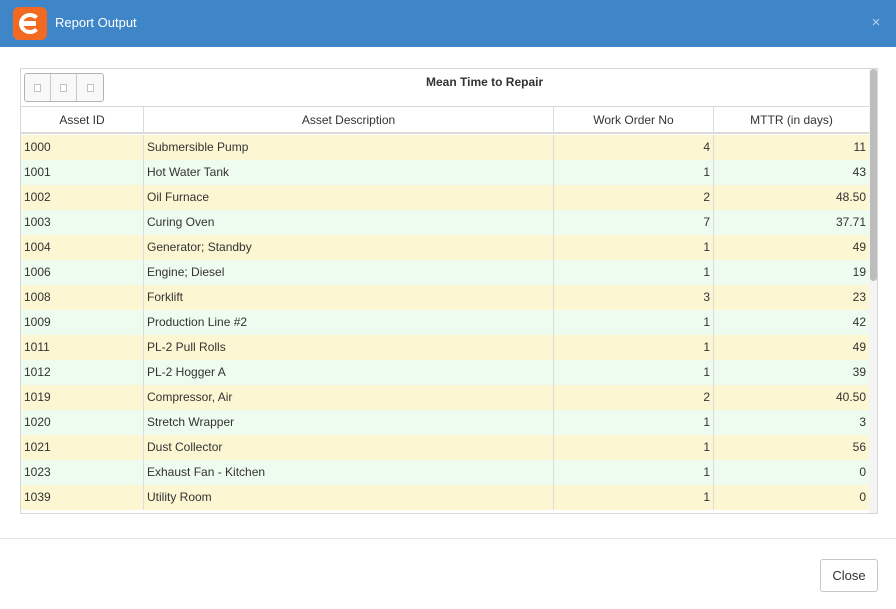 Image resolution: width=896 pixels, height=609 pixels. I want to click on column-header-asset-description: Asset Description, so click(349, 120).